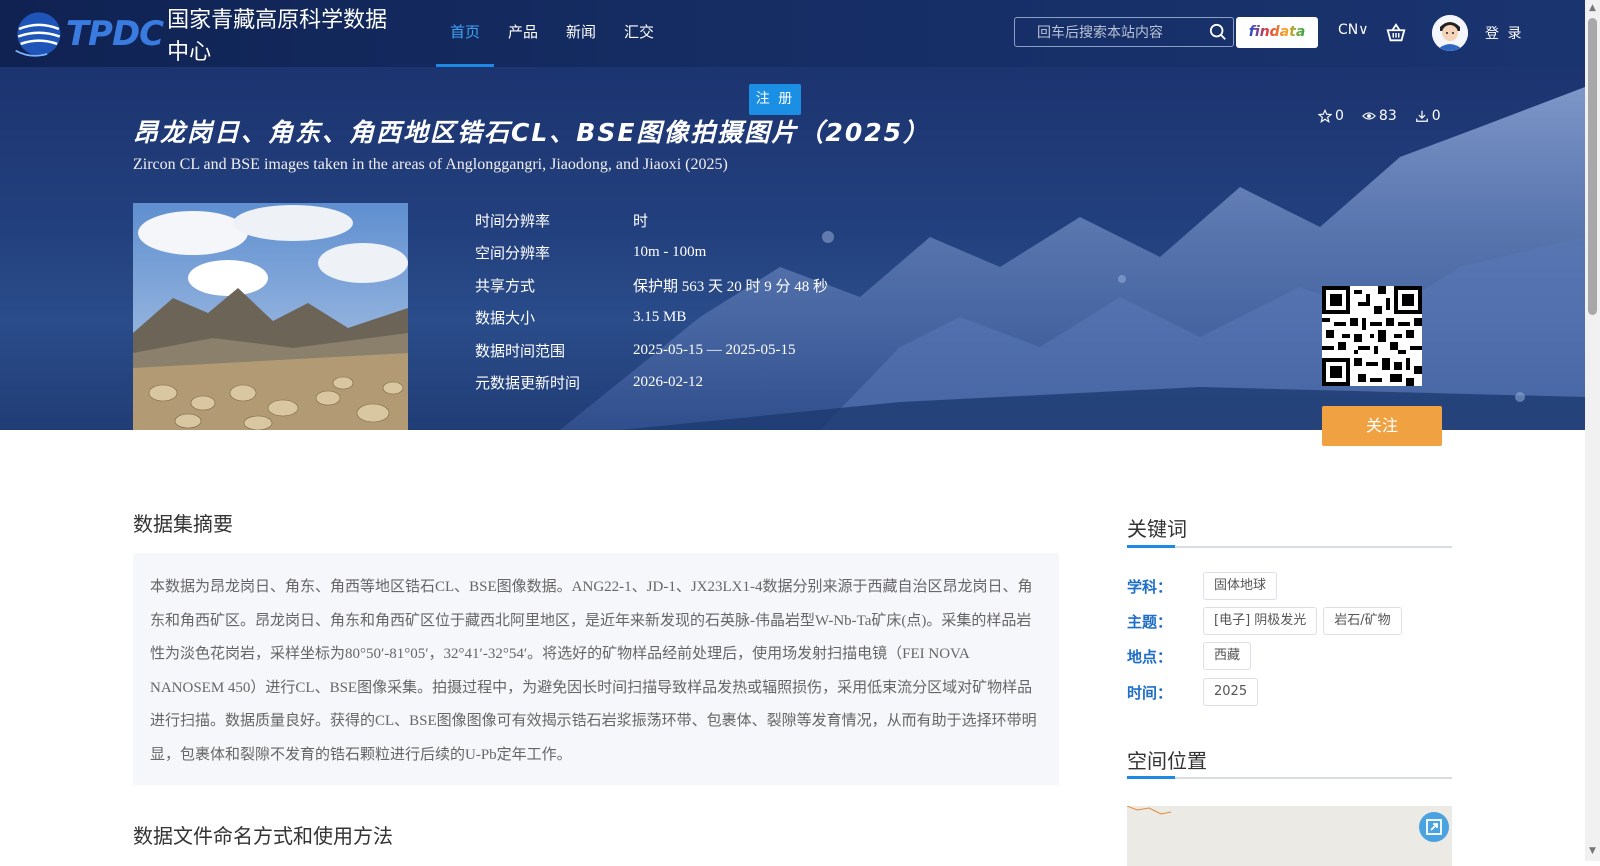  What do you see at coordinates (1421, 116) in the screenshot?
I see `download-icon` at bounding box center [1421, 116].